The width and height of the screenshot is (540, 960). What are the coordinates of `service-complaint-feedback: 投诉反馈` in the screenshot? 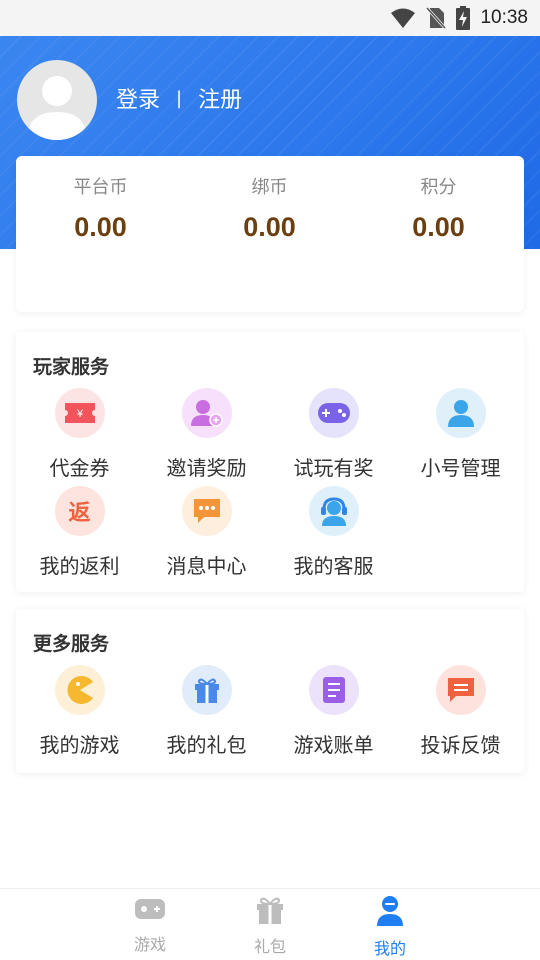 It's located at (460, 711).